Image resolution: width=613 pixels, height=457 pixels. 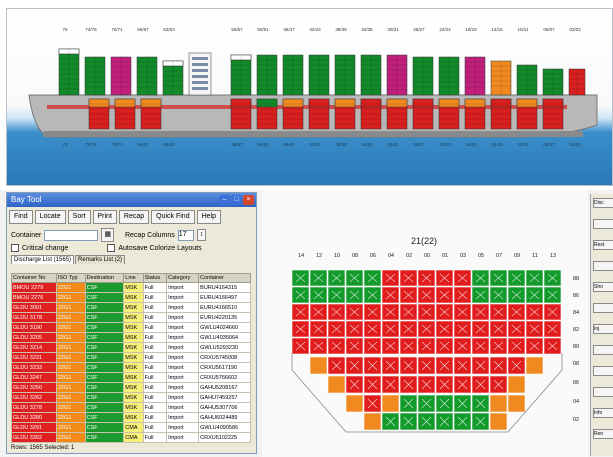 I want to click on col-header: Status, so click(x=155, y=278).